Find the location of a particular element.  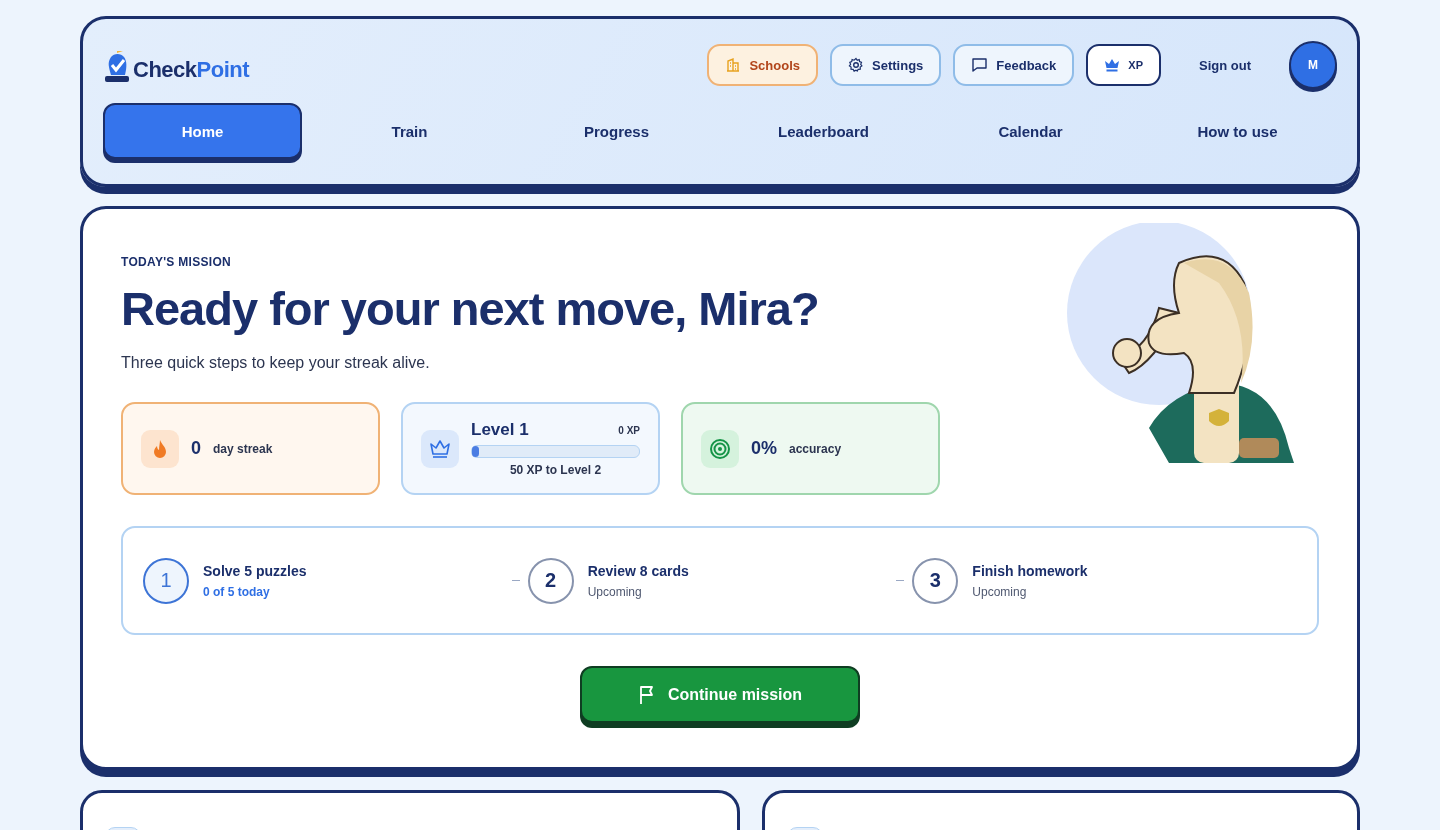

header-button: Schools is located at coordinates (763, 65).